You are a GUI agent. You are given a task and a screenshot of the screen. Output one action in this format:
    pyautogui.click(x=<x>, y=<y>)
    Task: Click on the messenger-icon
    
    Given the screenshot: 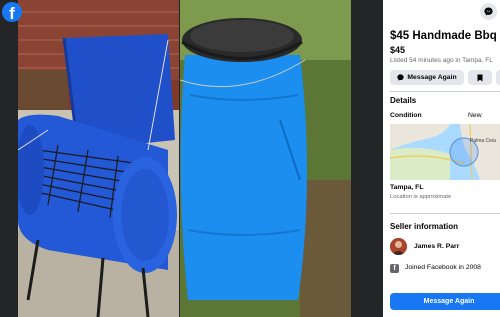 What is the action you would take?
    pyautogui.click(x=488, y=11)
    